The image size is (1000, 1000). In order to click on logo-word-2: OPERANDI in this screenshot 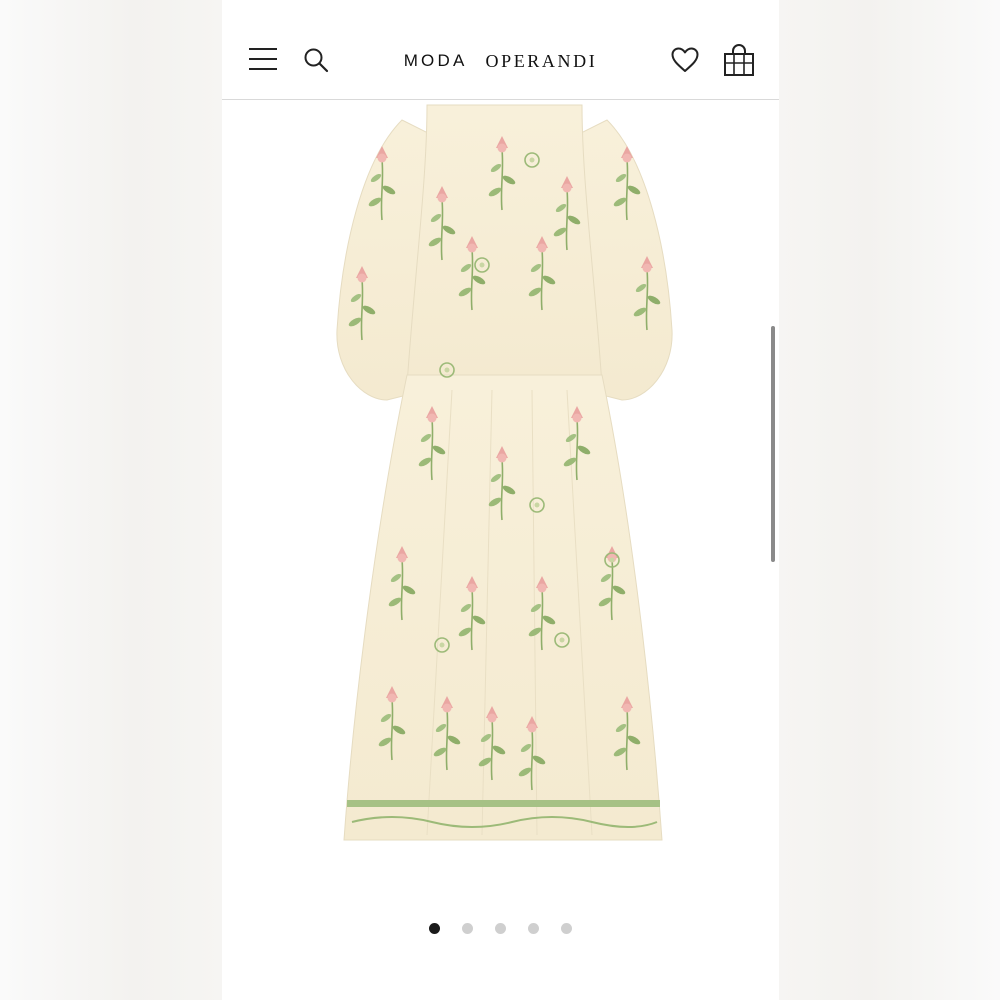, I will do `click(541, 60)`.